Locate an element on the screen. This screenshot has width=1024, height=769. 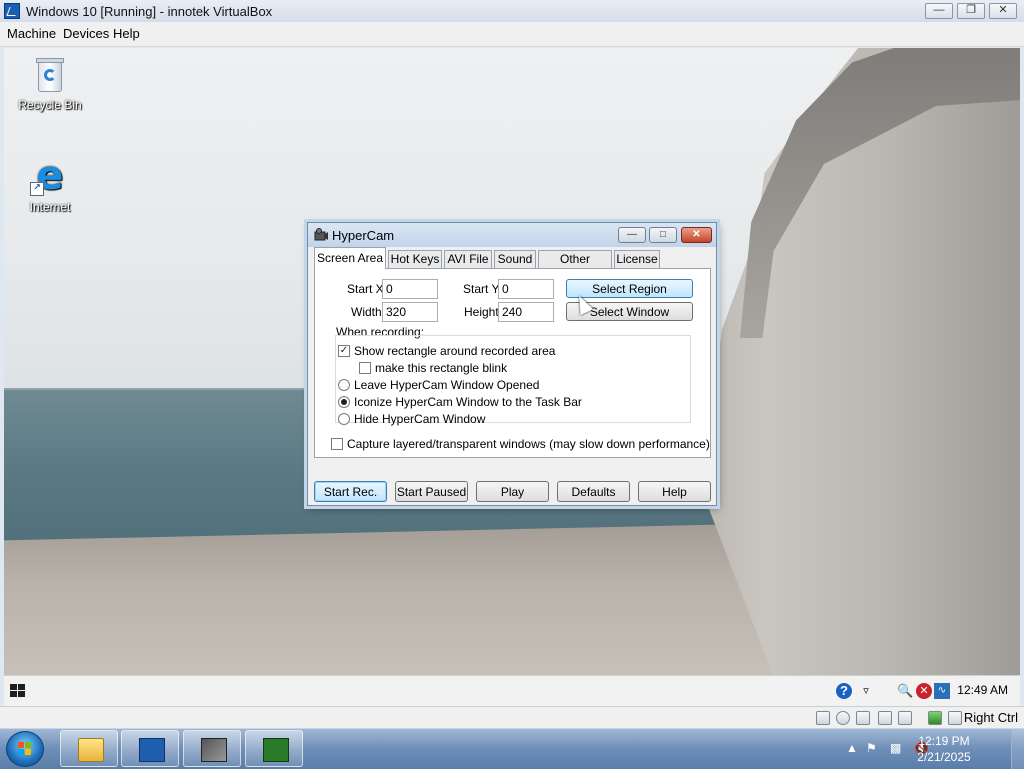
shield-icon: ✕ is located at coordinates (924, 691).